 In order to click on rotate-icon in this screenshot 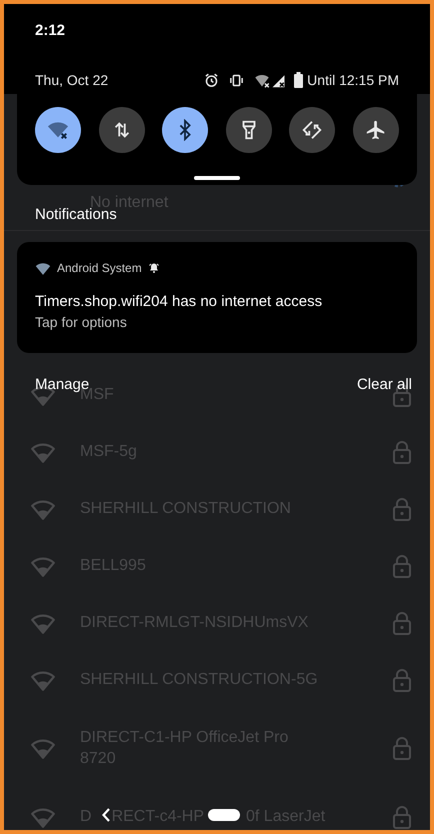, I will do `click(312, 130)`.